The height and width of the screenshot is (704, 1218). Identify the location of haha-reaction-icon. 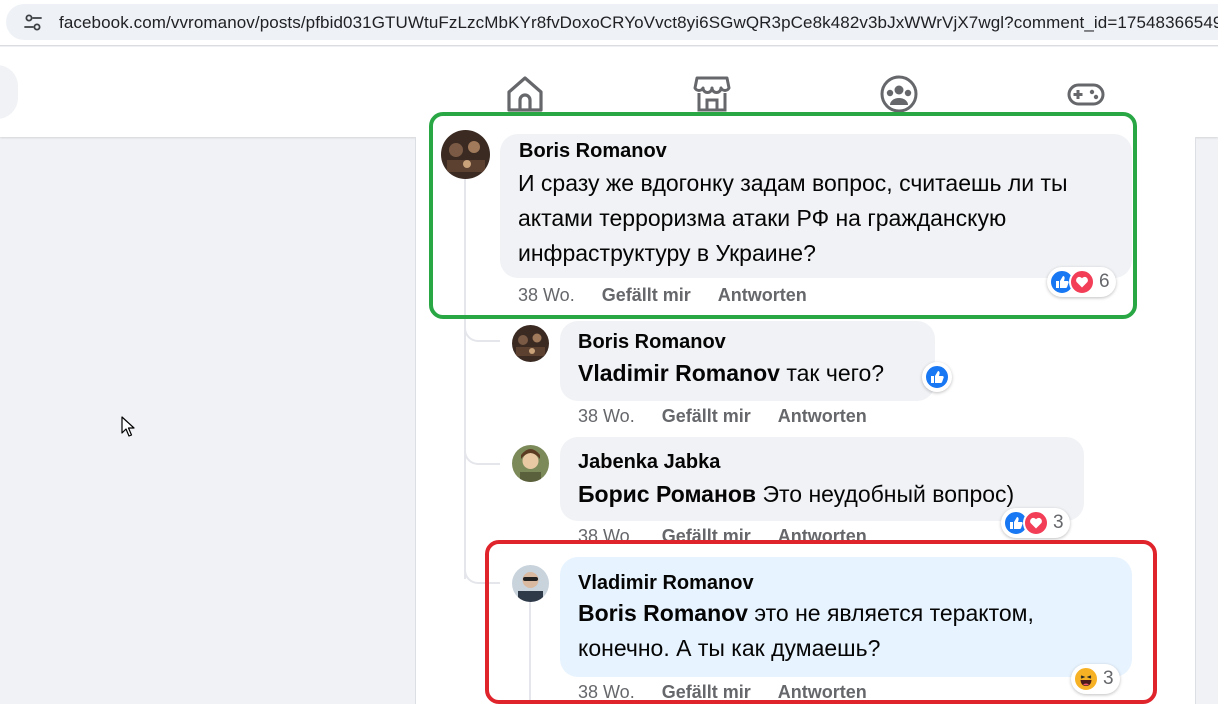
(1086, 679).